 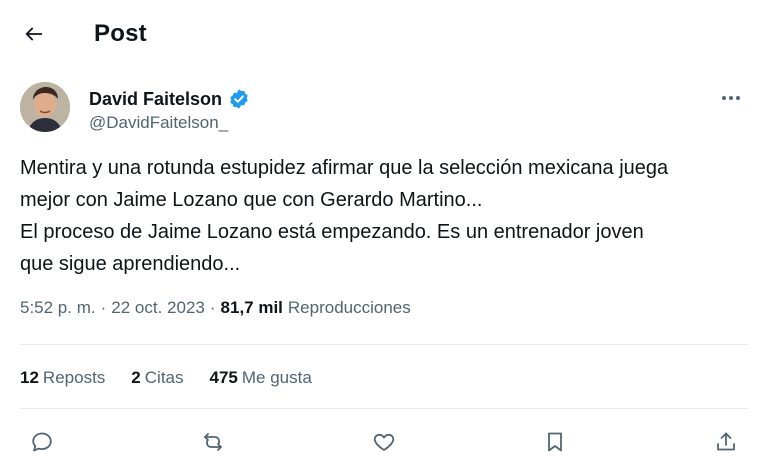 I want to click on share-button, so click(x=726, y=442).